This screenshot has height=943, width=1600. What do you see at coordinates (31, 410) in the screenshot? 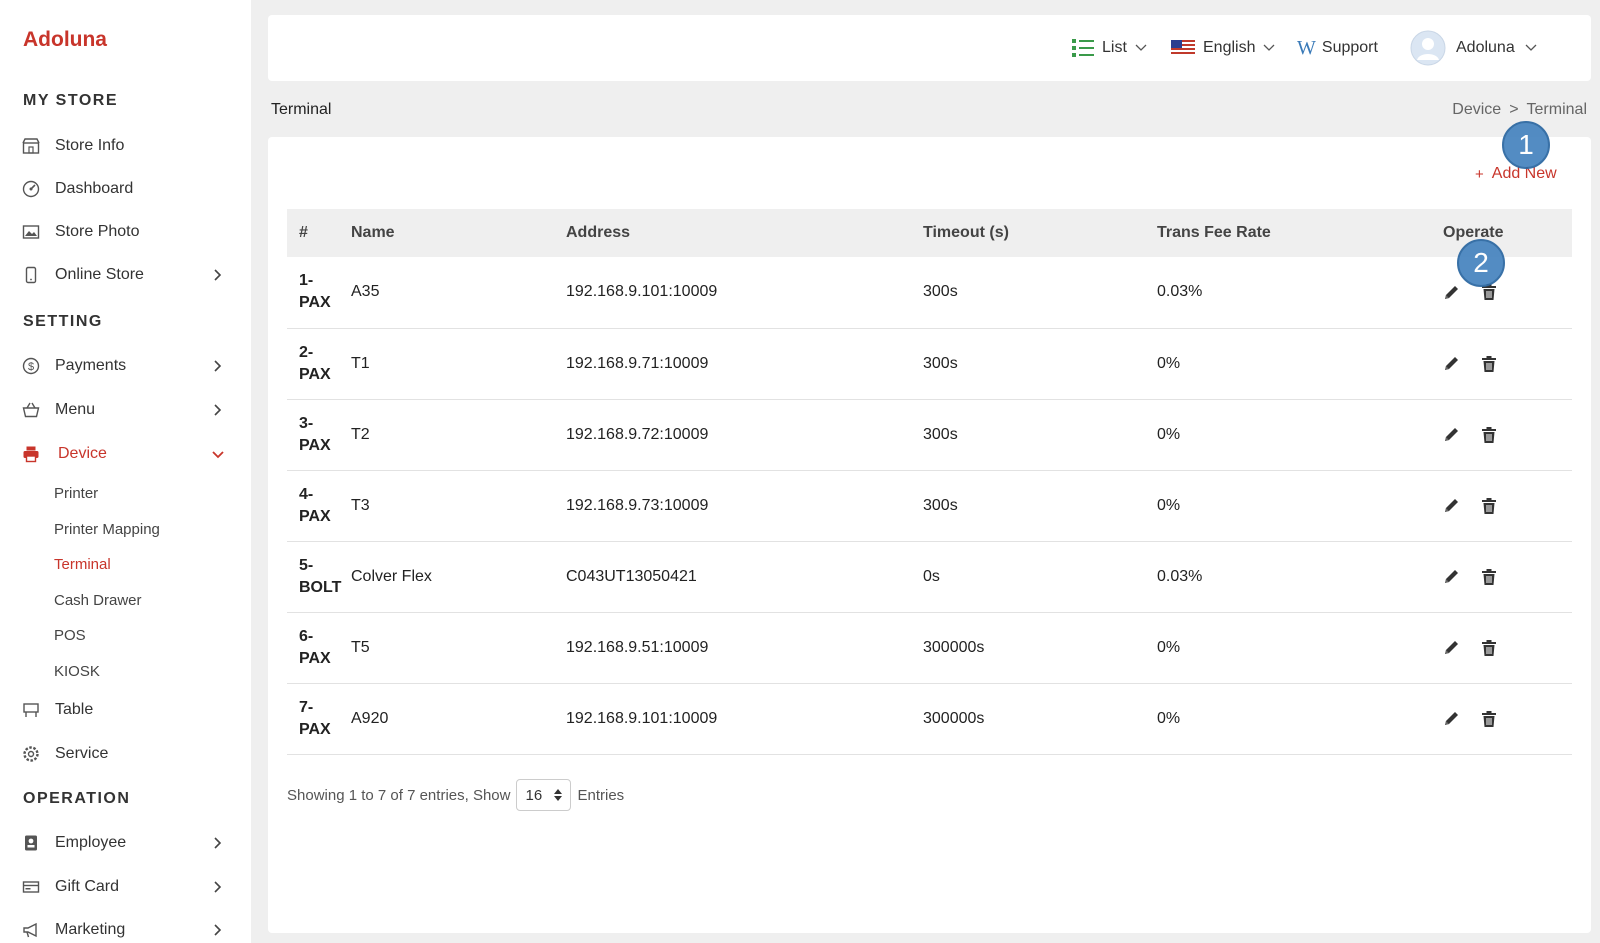
I see `basket-icon` at bounding box center [31, 410].